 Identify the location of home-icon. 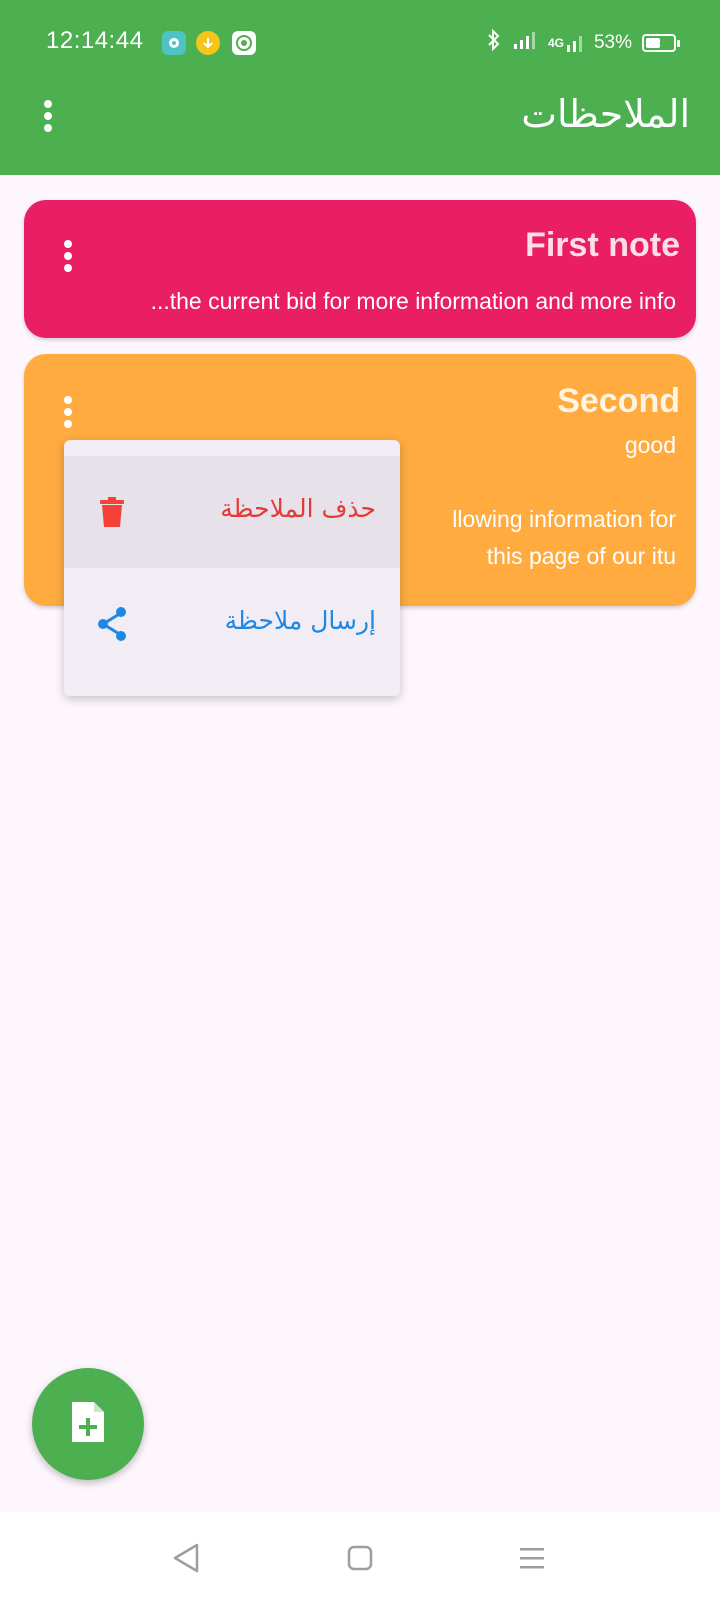
(360, 1558).